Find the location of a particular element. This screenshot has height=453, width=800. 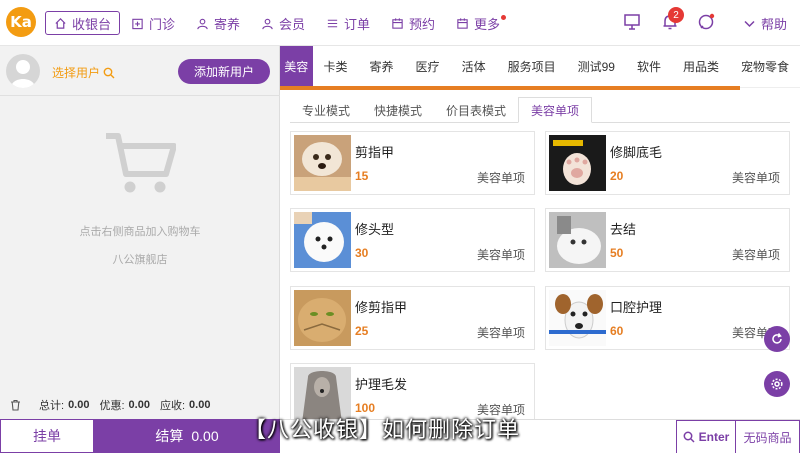

product-name: 修头型 is located at coordinates (375, 229).